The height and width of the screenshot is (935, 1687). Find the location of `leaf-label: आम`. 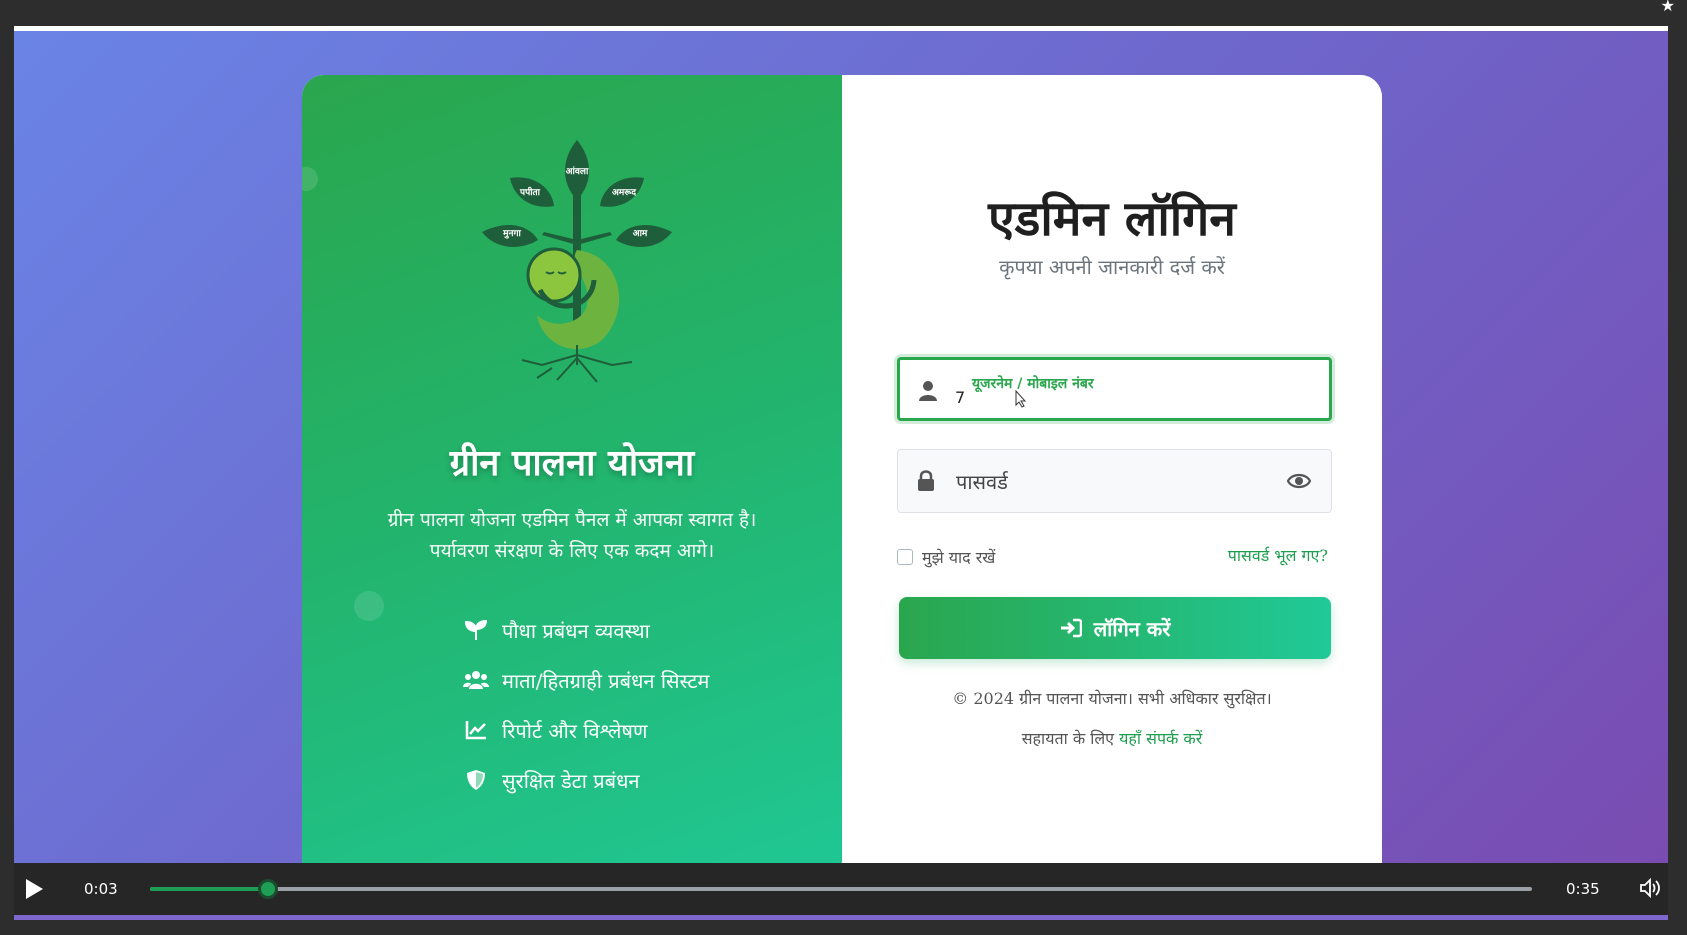

leaf-label: आम is located at coordinates (640, 234).